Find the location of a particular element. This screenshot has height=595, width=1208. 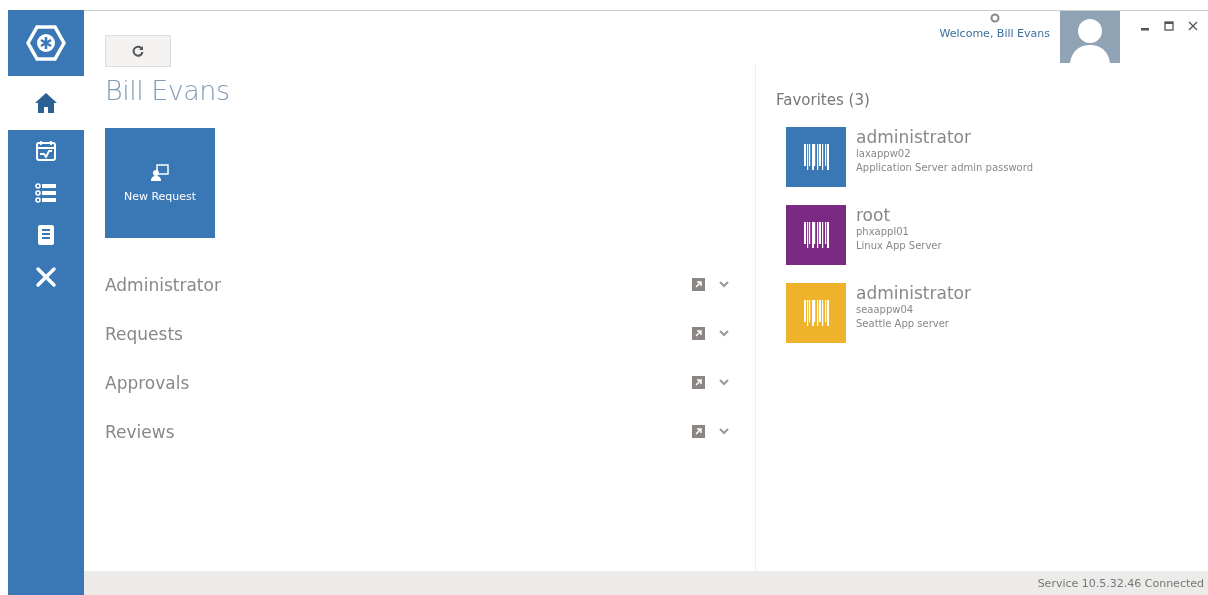

maximize-icon is located at coordinates (1169, 26).